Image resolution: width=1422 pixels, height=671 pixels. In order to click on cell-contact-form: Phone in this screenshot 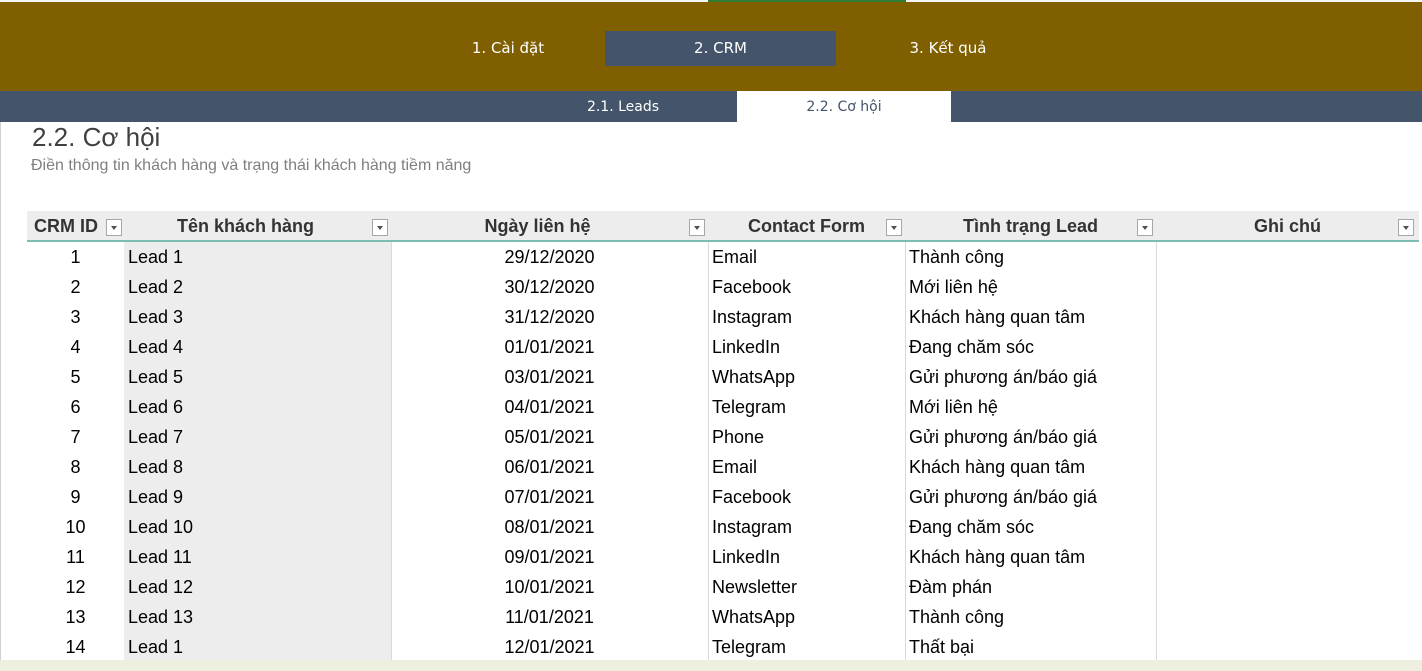, I will do `click(806, 437)`.